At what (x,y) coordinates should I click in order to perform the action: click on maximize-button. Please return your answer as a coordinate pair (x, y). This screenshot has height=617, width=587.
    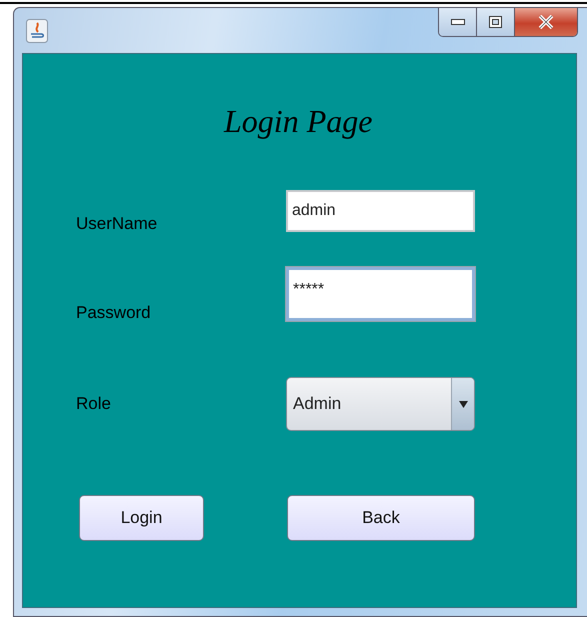
    Looking at the image, I should click on (496, 22).